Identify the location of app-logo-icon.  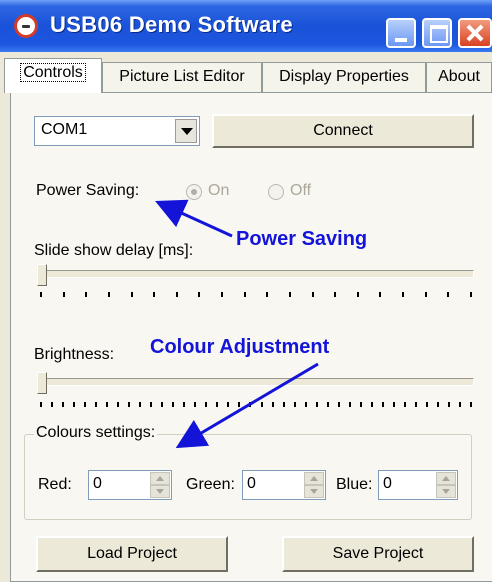
(26, 26).